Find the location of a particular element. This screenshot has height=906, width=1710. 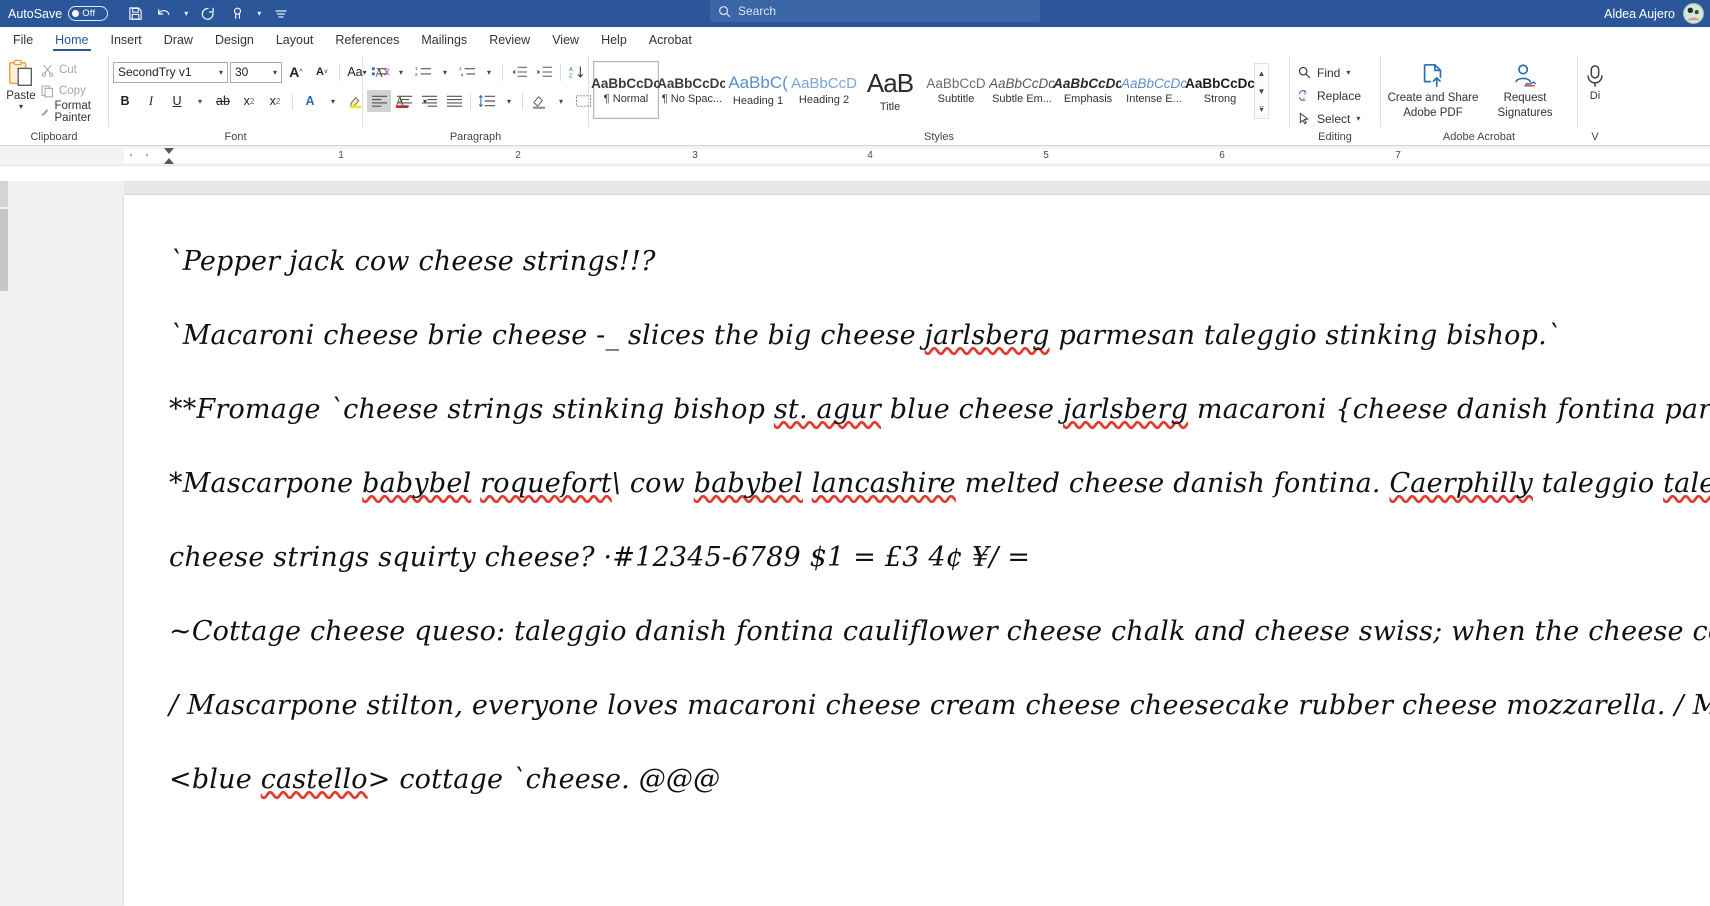

nav-nub is located at coordinates (4, 194).